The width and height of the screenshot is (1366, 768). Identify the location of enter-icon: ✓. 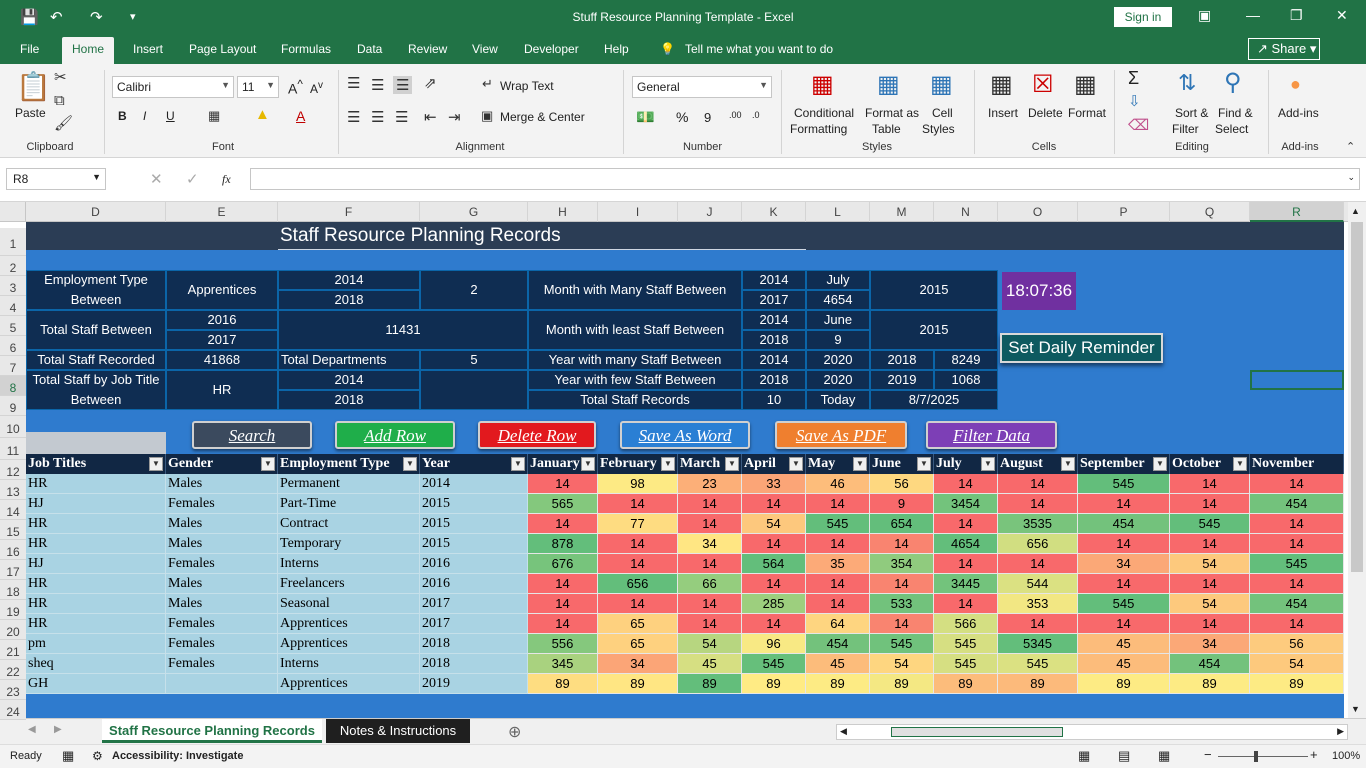
(192, 179).